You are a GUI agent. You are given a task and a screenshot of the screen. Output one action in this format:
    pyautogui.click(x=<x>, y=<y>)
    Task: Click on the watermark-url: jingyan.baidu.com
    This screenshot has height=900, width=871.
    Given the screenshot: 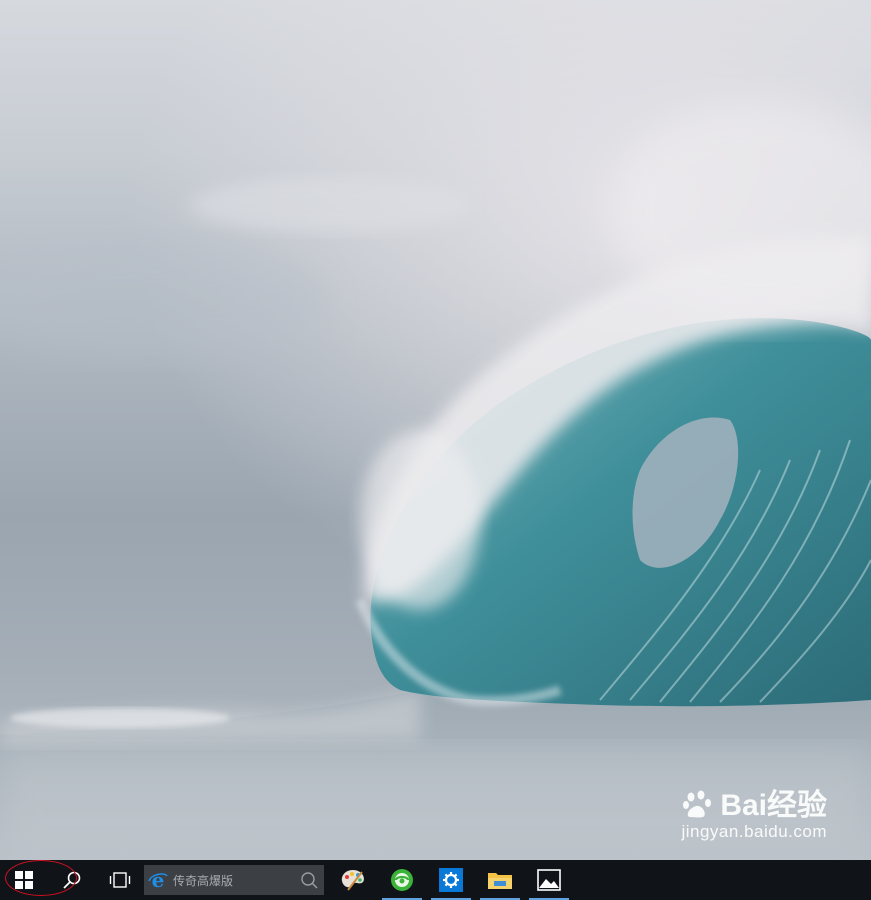 What is the action you would take?
    pyautogui.click(x=754, y=831)
    